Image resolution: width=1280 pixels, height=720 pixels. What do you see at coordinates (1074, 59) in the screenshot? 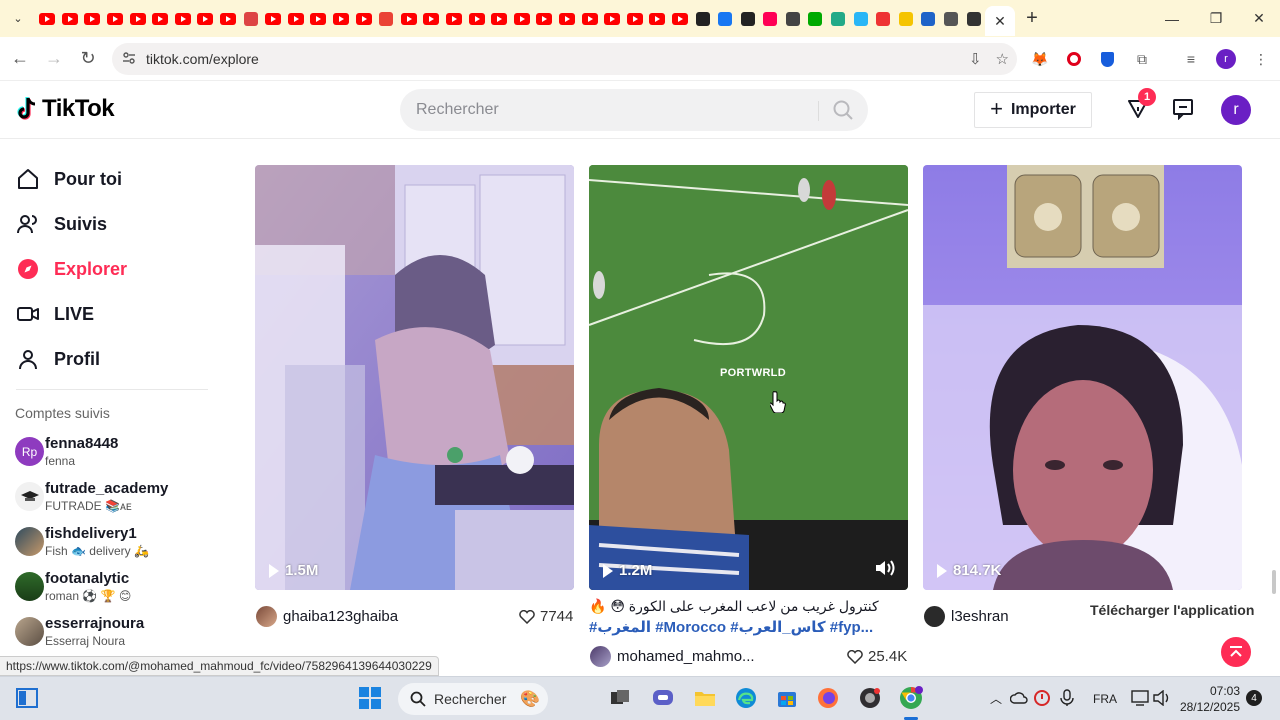
I see `opera-extension-icon` at bounding box center [1074, 59].